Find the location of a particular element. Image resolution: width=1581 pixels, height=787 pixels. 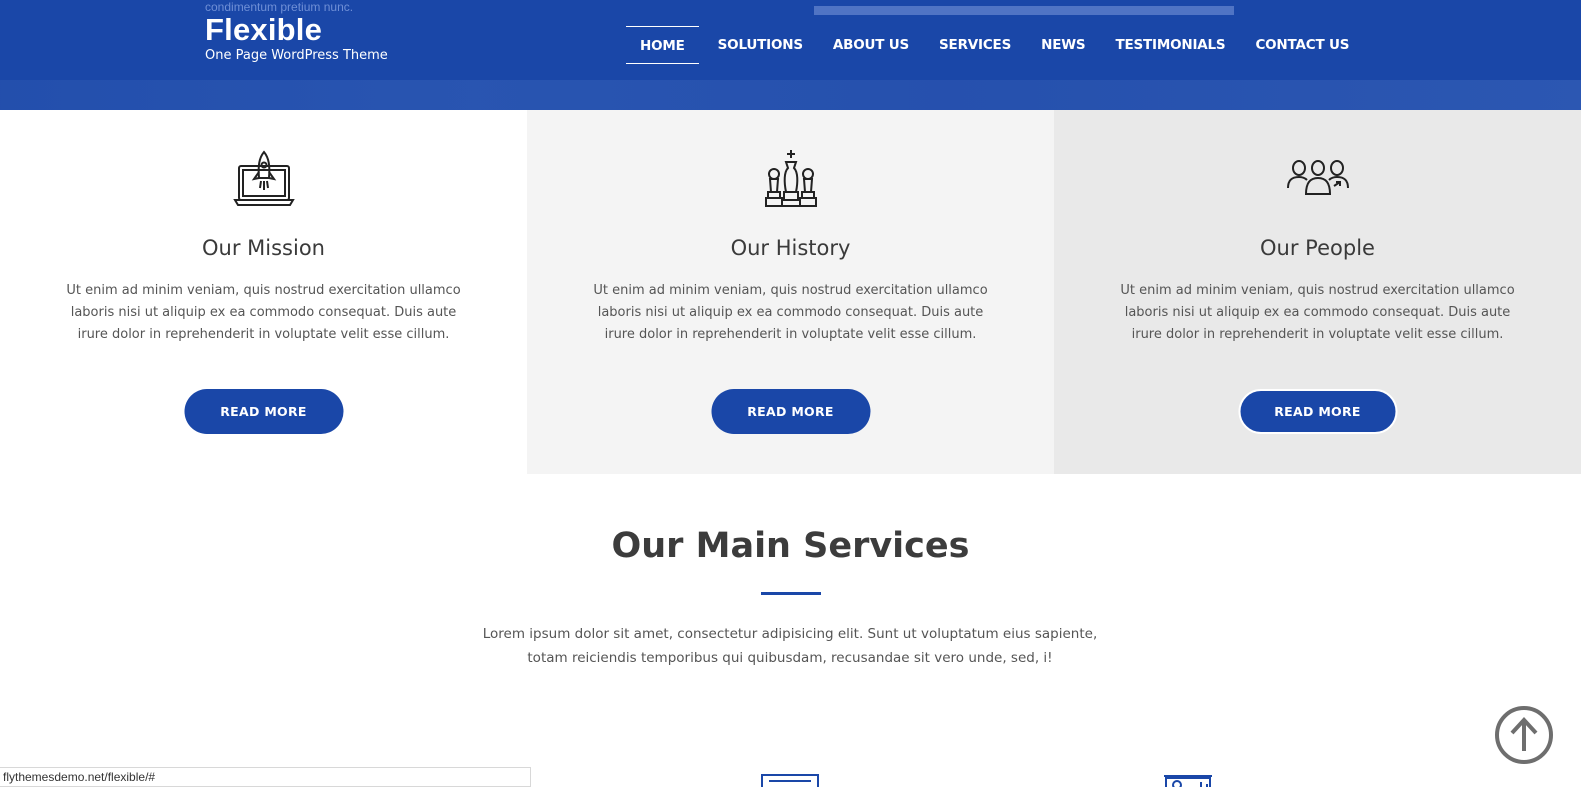

nav-testimonials: TESTIMONIALS is located at coordinates (1170, 45).